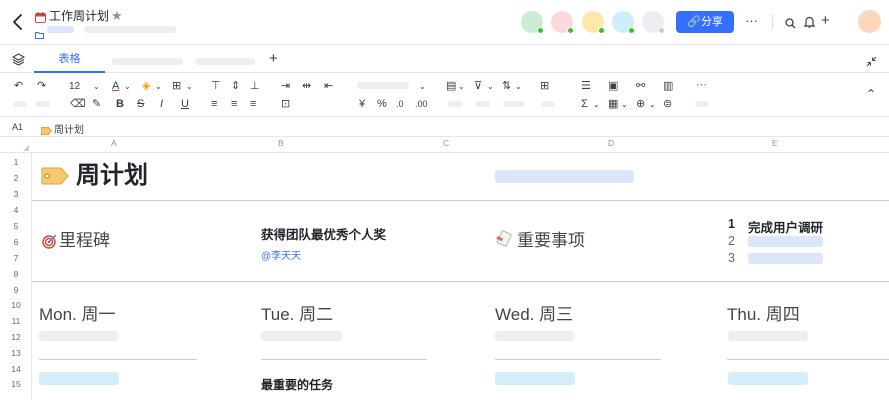 This screenshot has width=889, height=400. What do you see at coordinates (69, 128) in the screenshot?
I see `formula-content: 周计划` at bounding box center [69, 128].